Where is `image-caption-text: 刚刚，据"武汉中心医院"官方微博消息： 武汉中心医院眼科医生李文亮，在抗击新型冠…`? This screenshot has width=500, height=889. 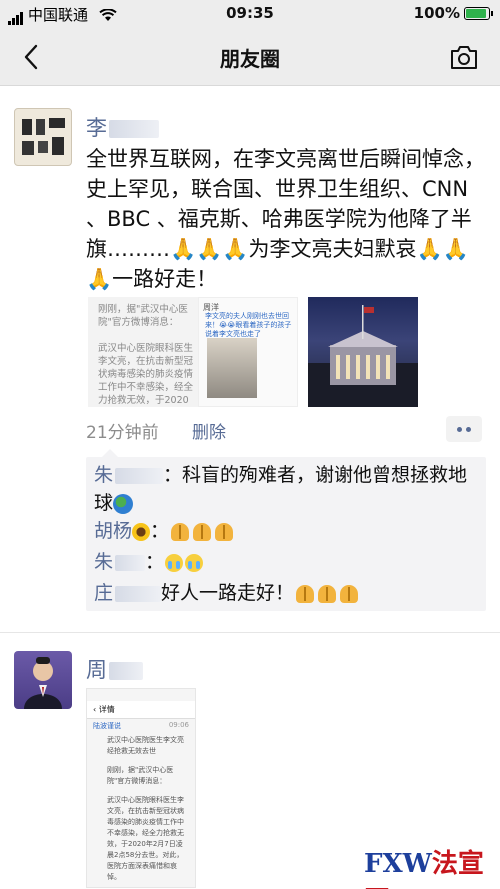 image-caption-text: 刚刚，据"武汉中心医院"官方微博消息： 武汉中心医院眼科医生李文亮，在抗击新型冠… is located at coordinates (146, 355).